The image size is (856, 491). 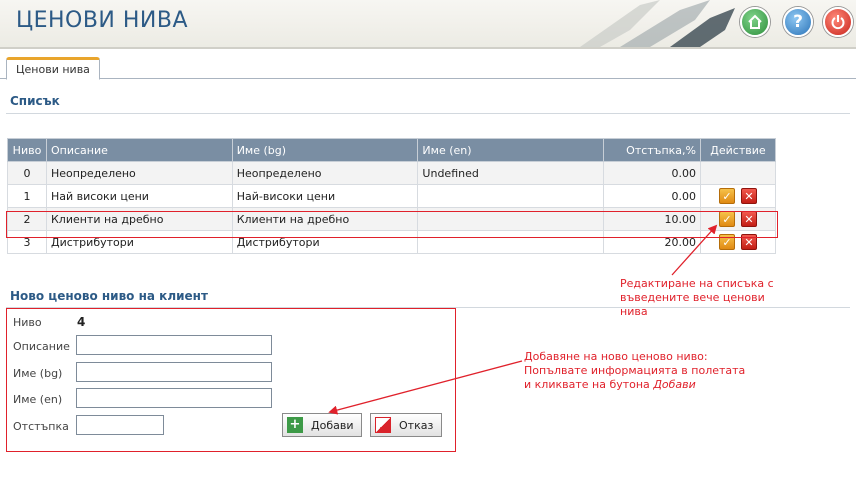 I want to click on cell-name-en: Undefined, so click(x=511, y=173).